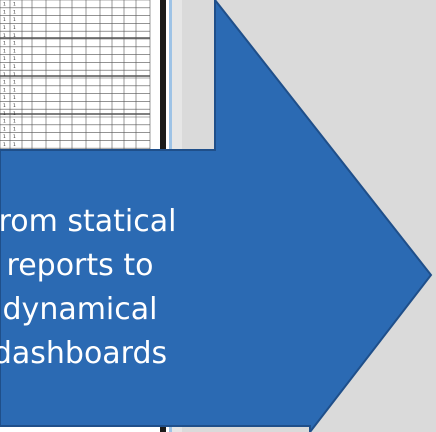  What do you see at coordinates (84, 353) in the screenshot?
I see `caption-line-4: dashboards` at bounding box center [84, 353].